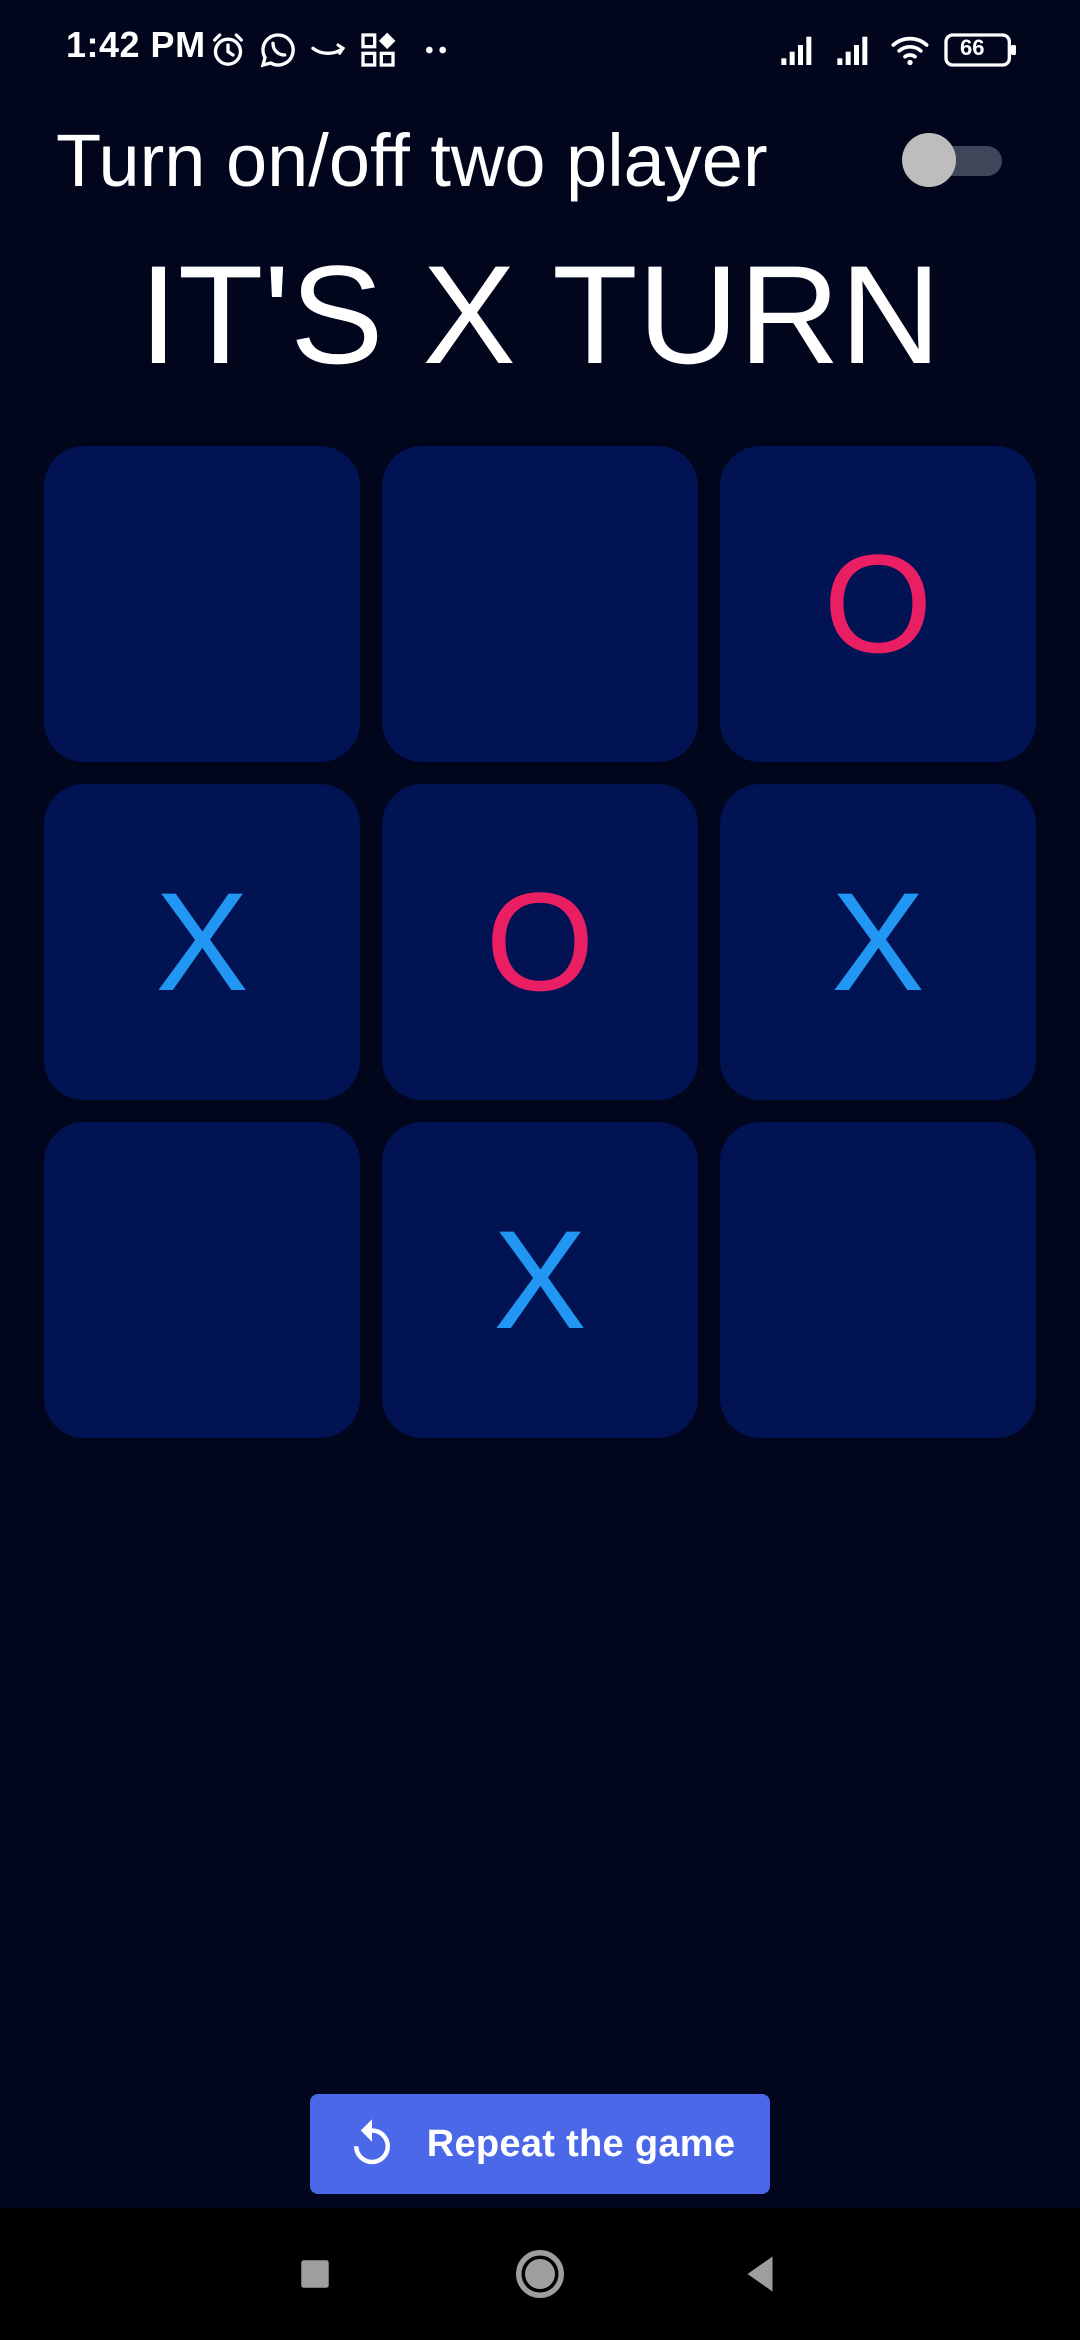 Image resolution: width=1080 pixels, height=2340 pixels. I want to click on toggle-thumb, so click(929, 160).